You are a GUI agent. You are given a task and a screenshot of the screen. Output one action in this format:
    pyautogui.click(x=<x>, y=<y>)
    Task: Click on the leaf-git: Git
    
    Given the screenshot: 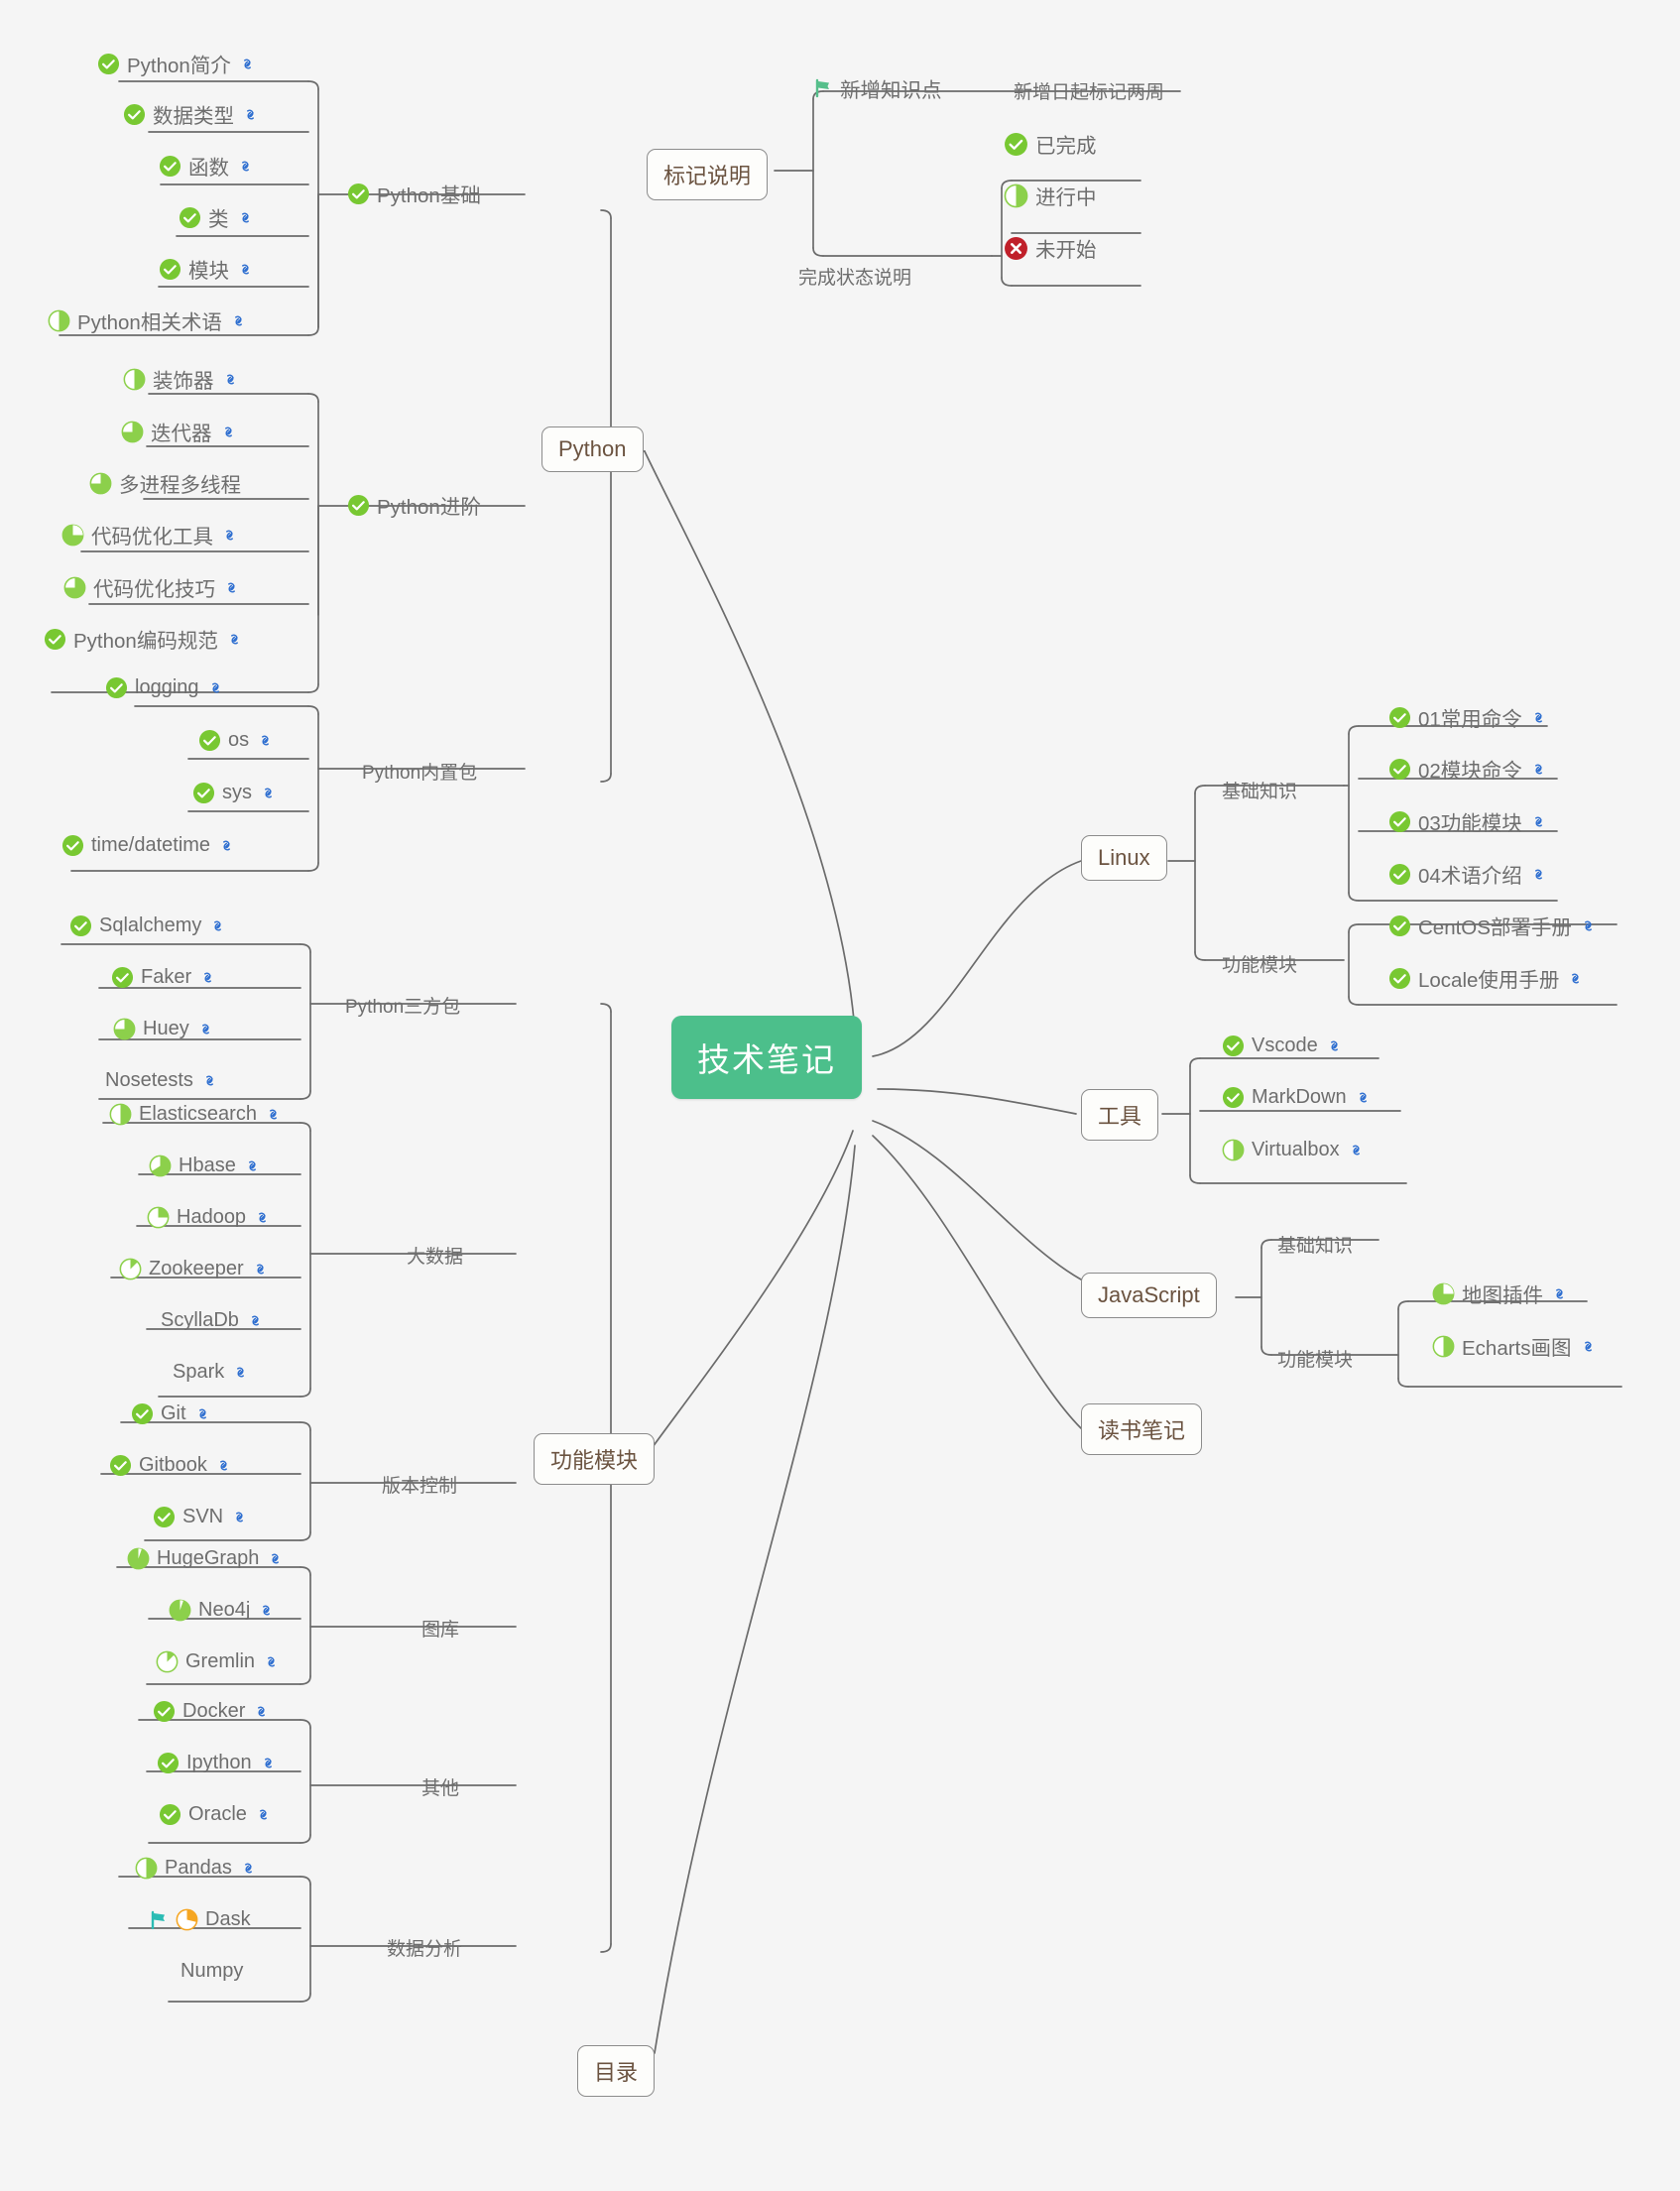 What is the action you would take?
    pyautogui.click(x=171, y=1415)
    